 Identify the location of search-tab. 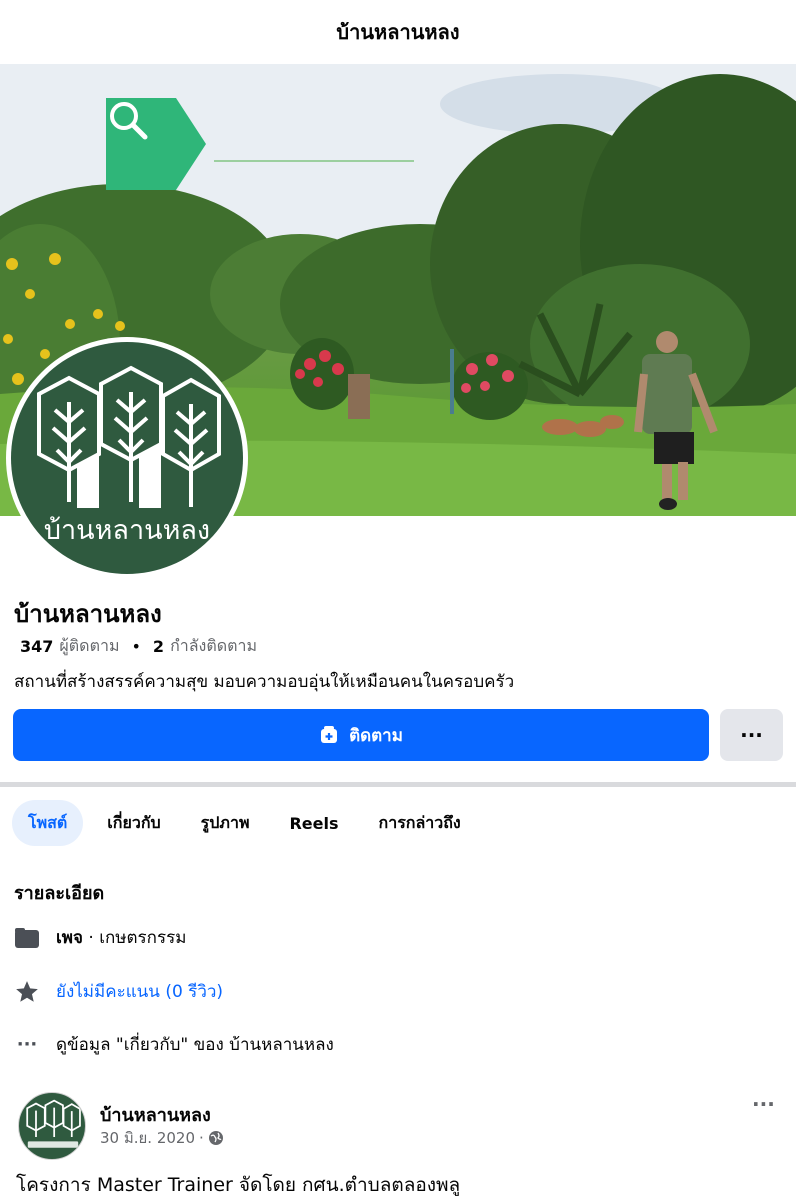
(156, 144).